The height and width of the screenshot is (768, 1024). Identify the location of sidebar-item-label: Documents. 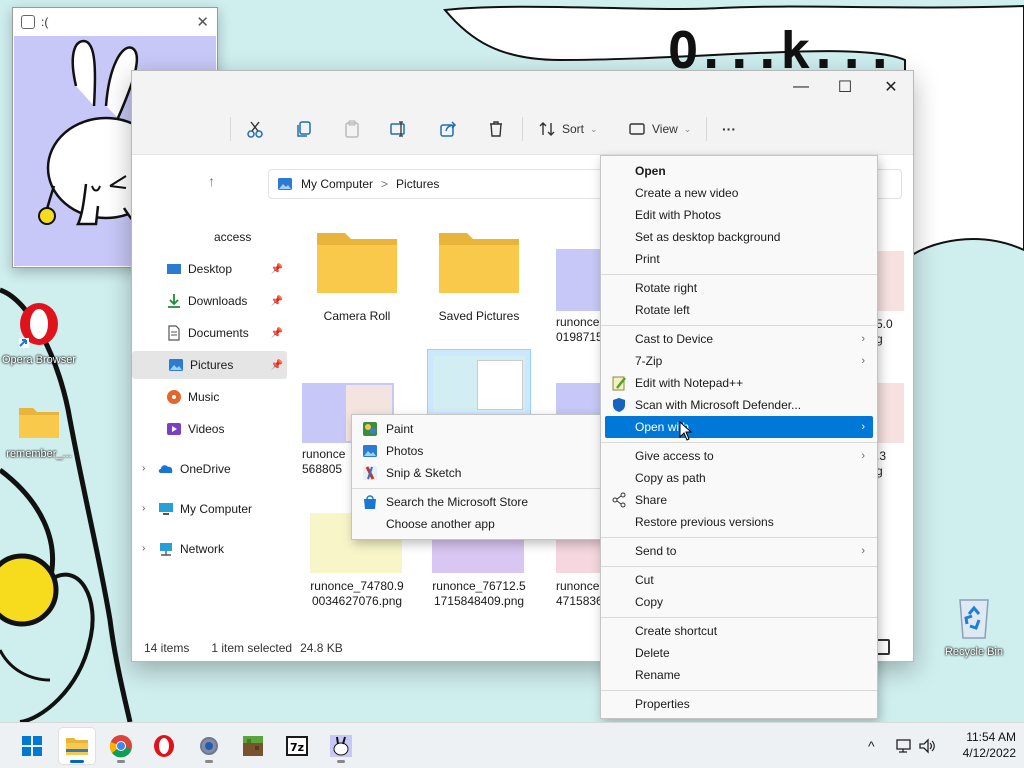
(218, 333).